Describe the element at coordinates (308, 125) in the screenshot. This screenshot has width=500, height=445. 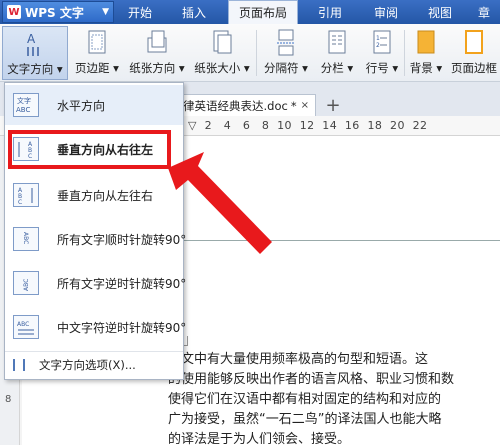
I see `ruler-ticks: ▽ 2 4 6 8 10 12 14 16 18 20 22` at that location.